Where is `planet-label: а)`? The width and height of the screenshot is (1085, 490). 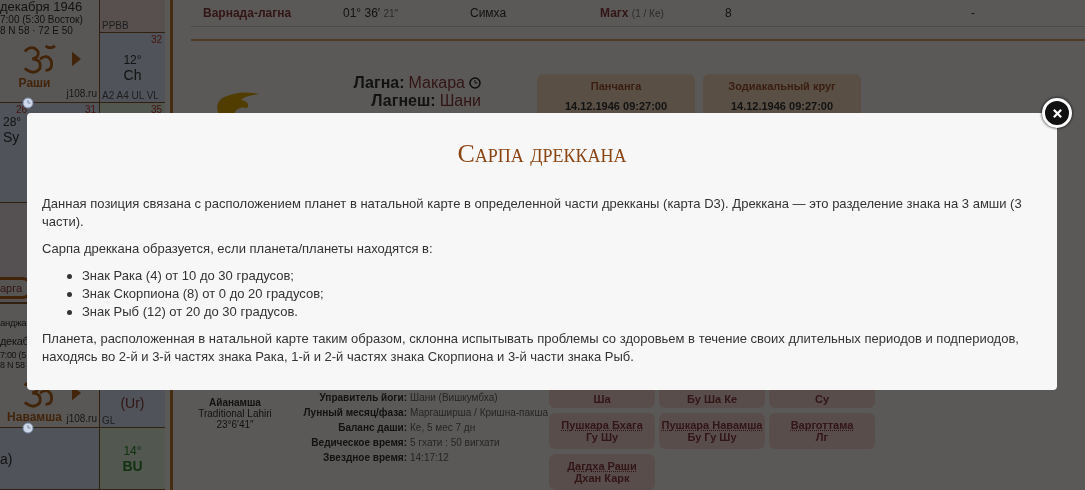 planet-label: а) is located at coordinates (6, 458).